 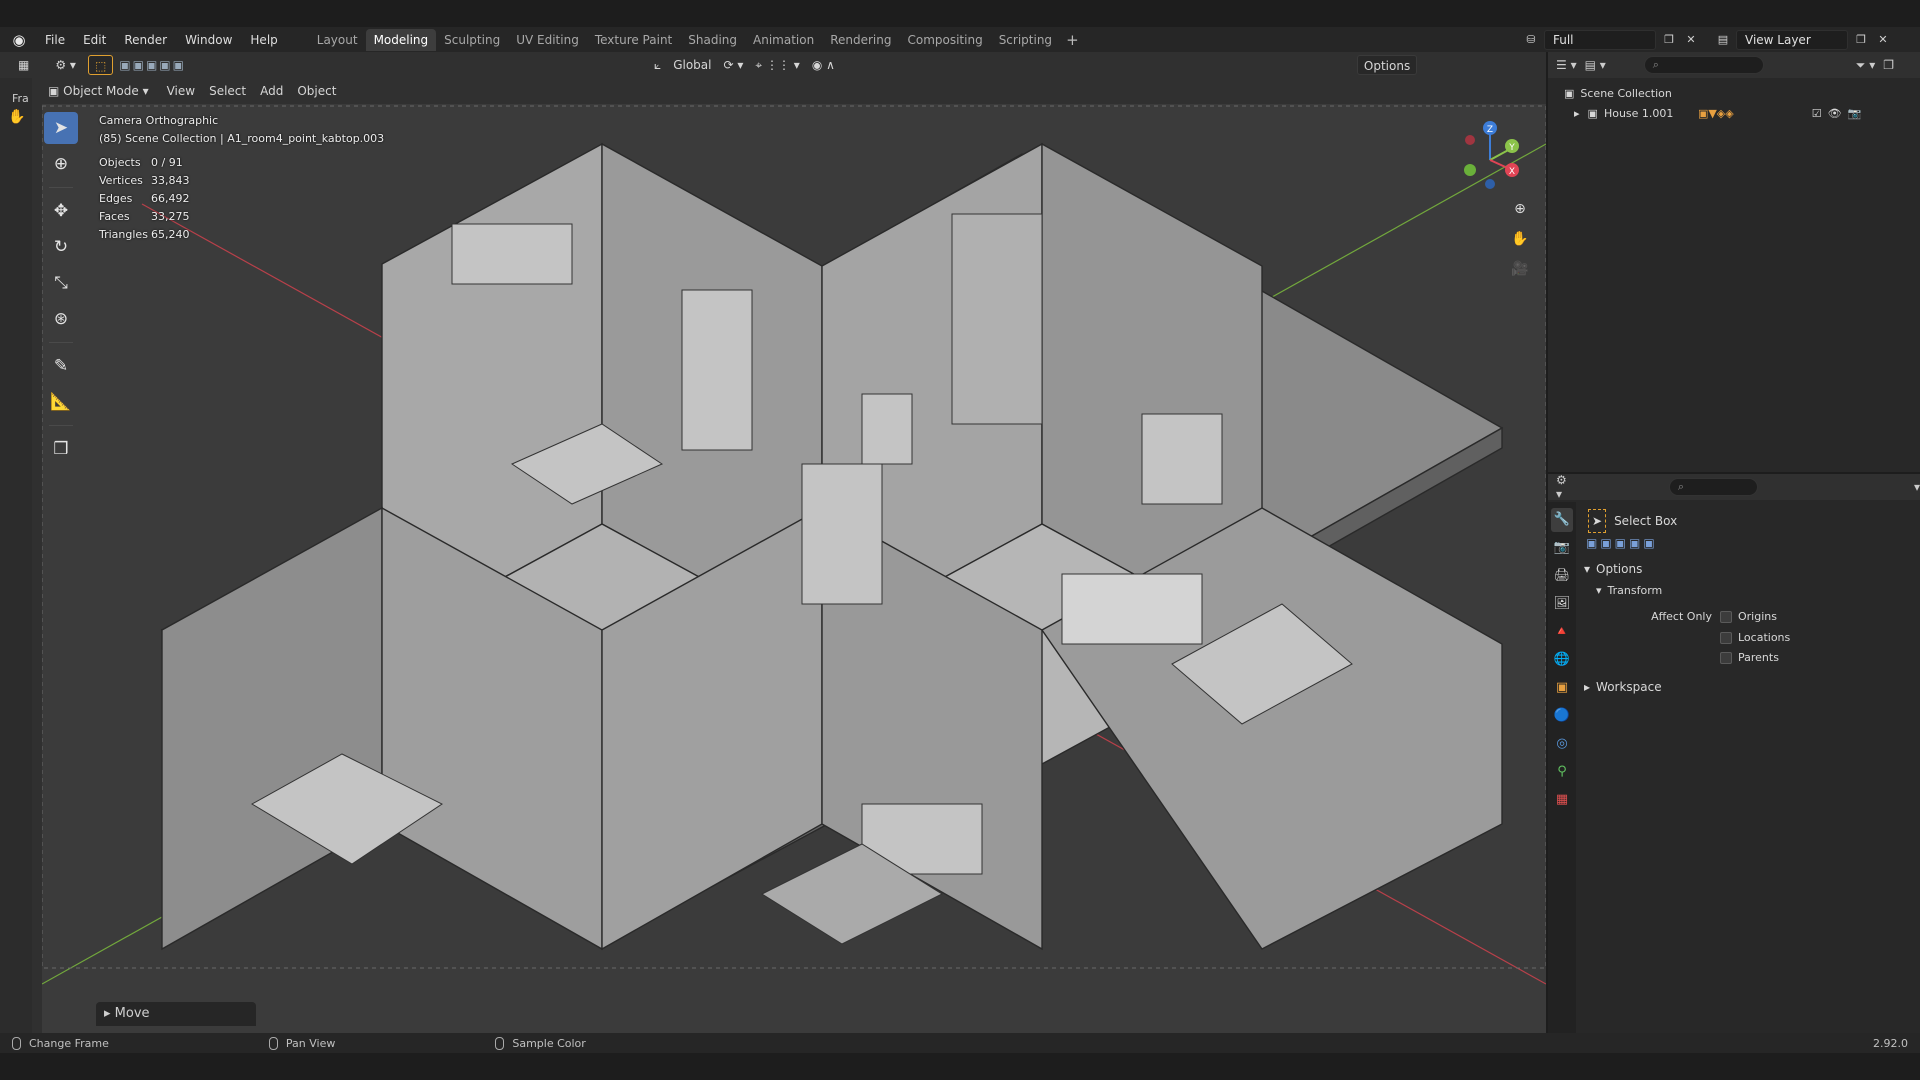 What do you see at coordinates (1520, 239) in the screenshot?
I see `pan-view-icon: ✋` at bounding box center [1520, 239].